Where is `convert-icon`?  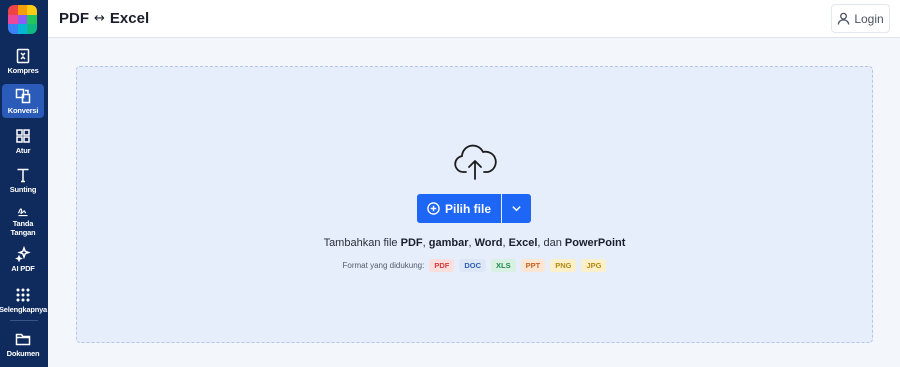 convert-icon is located at coordinates (23, 96).